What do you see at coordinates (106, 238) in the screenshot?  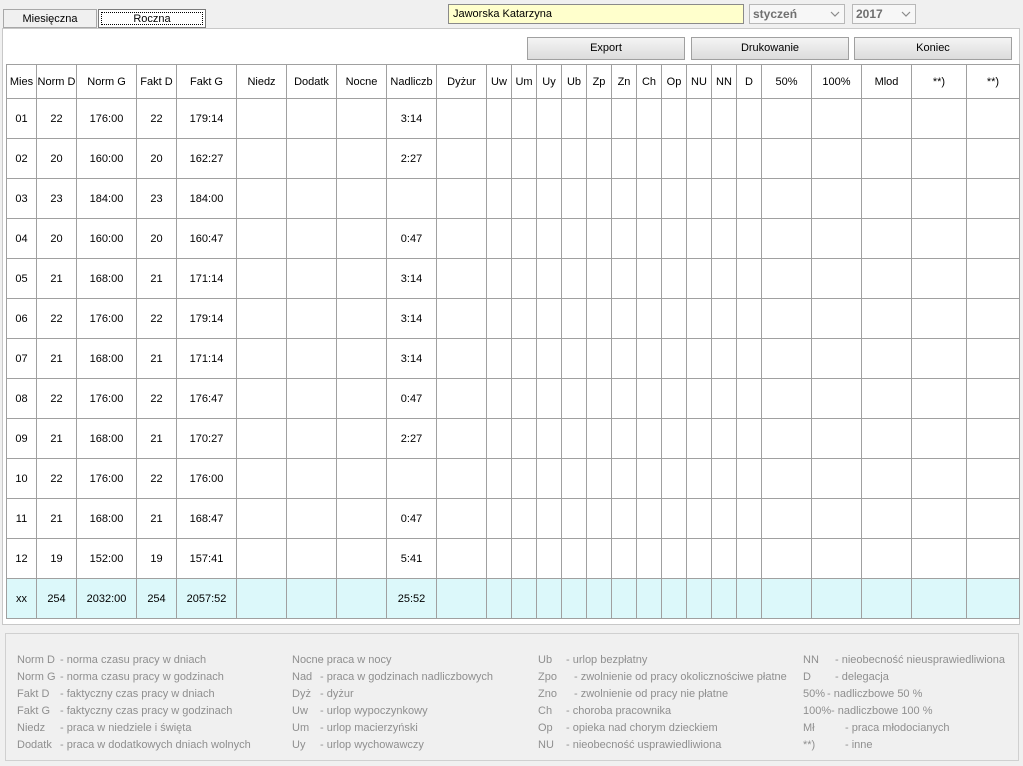 I see `table-cell: 160:00` at bounding box center [106, 238].